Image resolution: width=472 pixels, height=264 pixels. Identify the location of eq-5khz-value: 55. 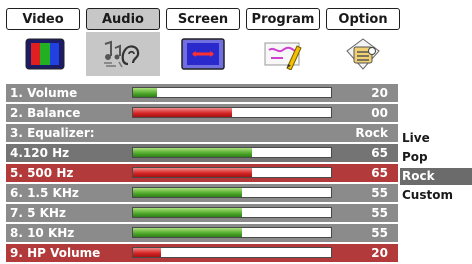
(379, 213).